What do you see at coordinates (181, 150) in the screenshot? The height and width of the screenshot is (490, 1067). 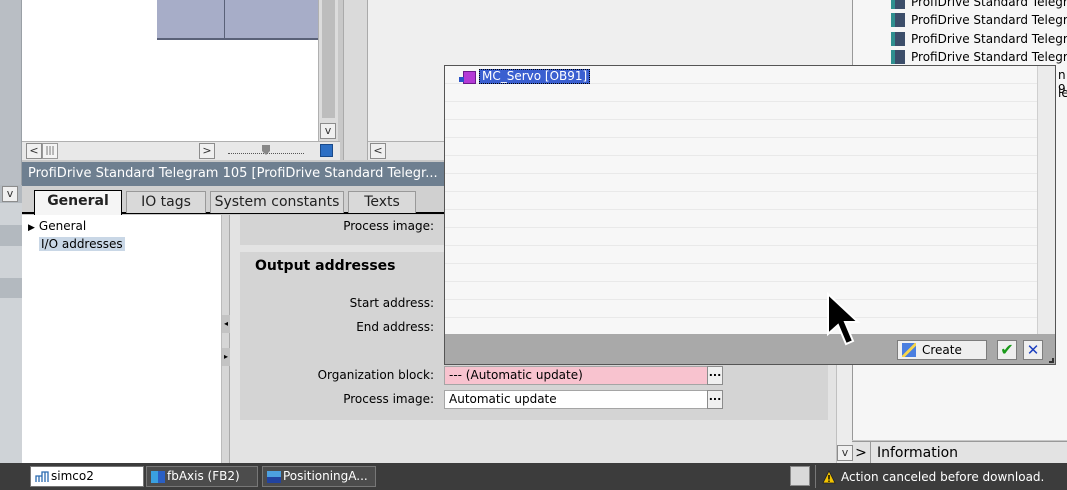 I see `canvas-horizontal-scrollbar: < ||| >` at bounding box center [181, 150].